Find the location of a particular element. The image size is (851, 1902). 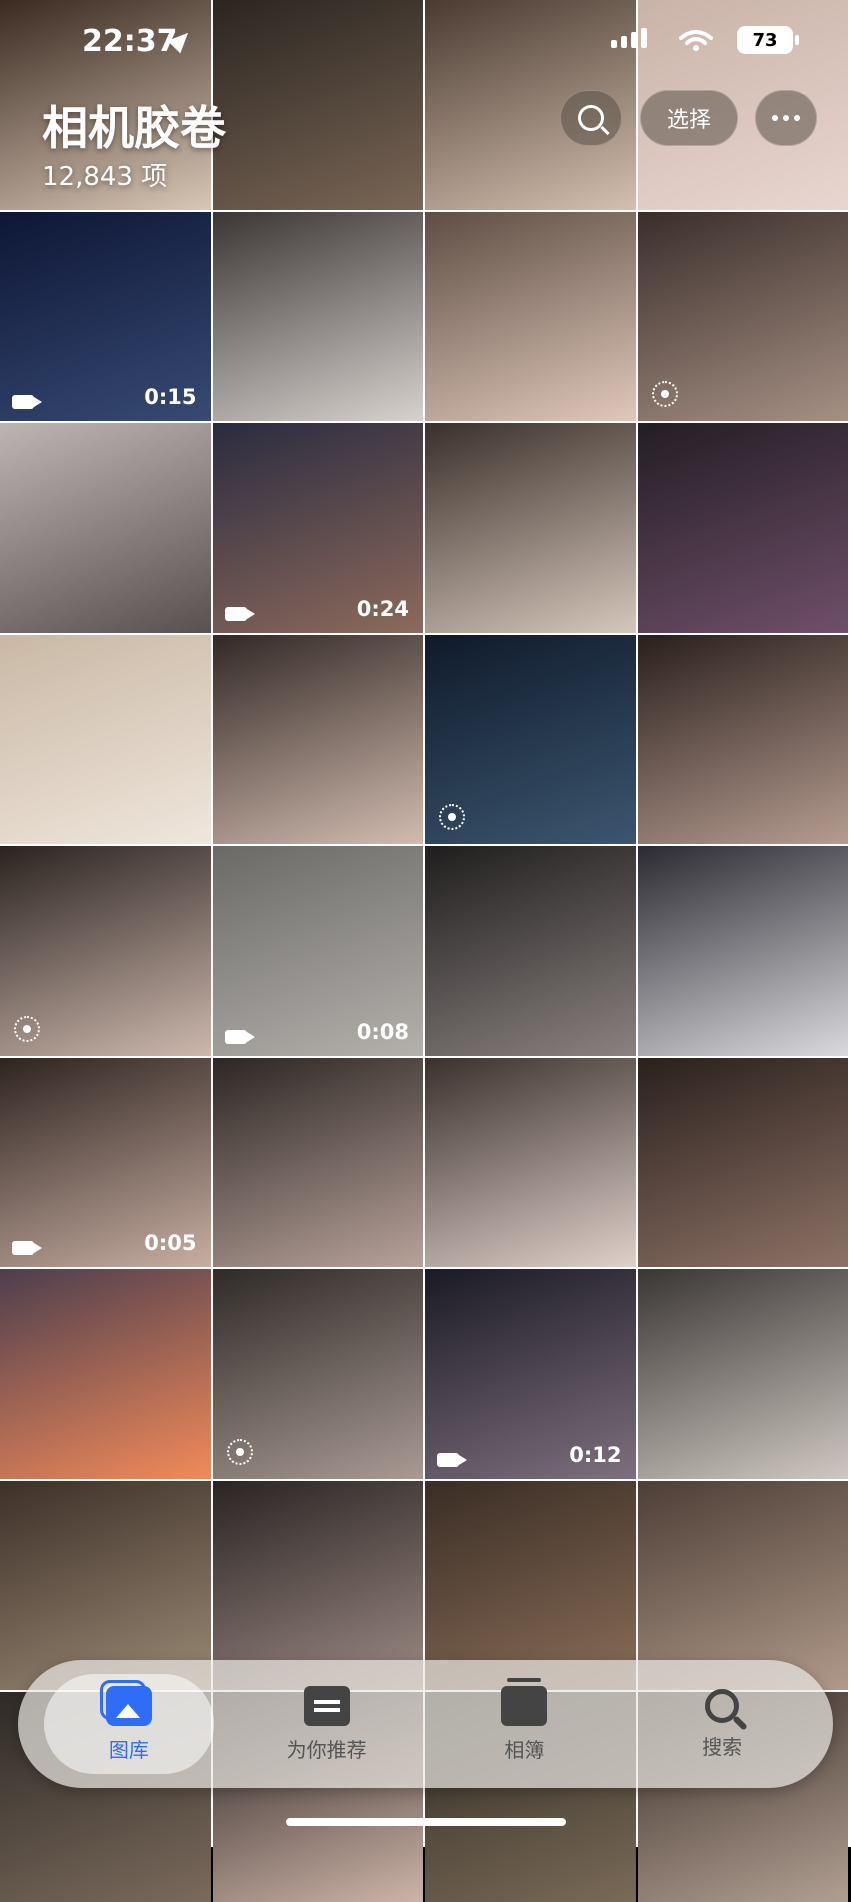

video-duration: 0:12 is located at coordinates (595, 1454).